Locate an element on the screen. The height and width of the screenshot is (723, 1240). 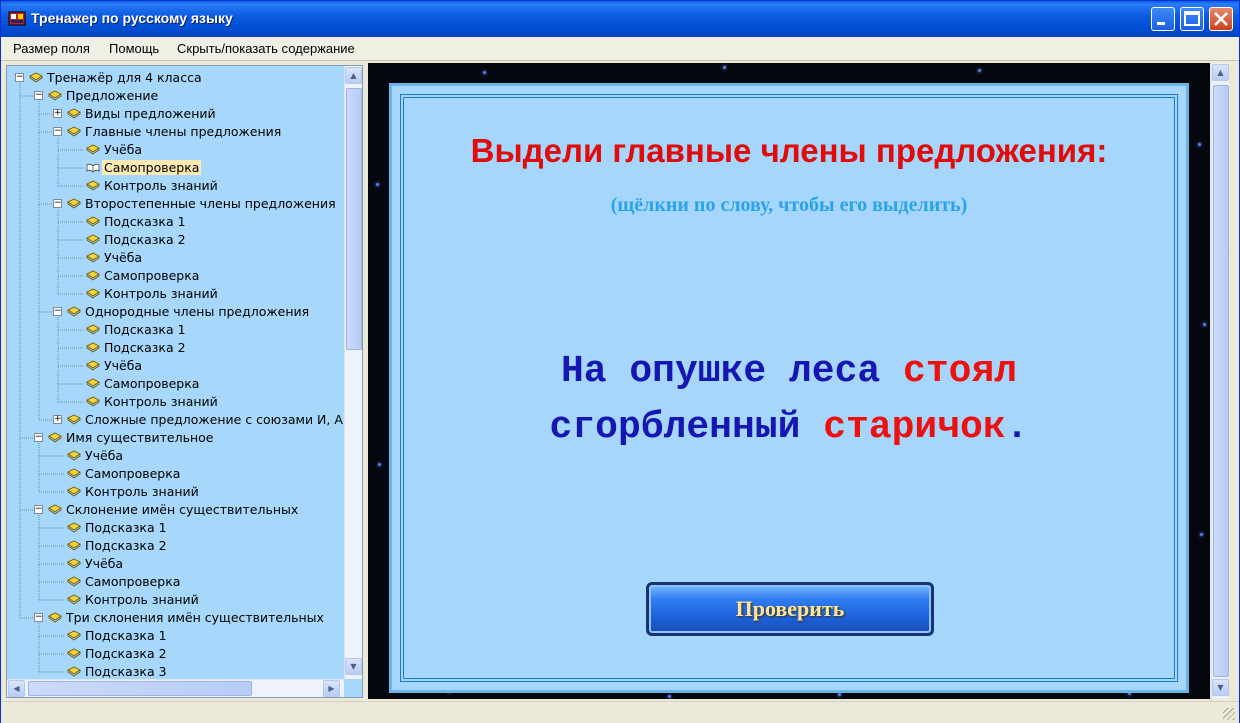
tree-item-label: Однородные члены предложения is located at coordinates (197, 311).